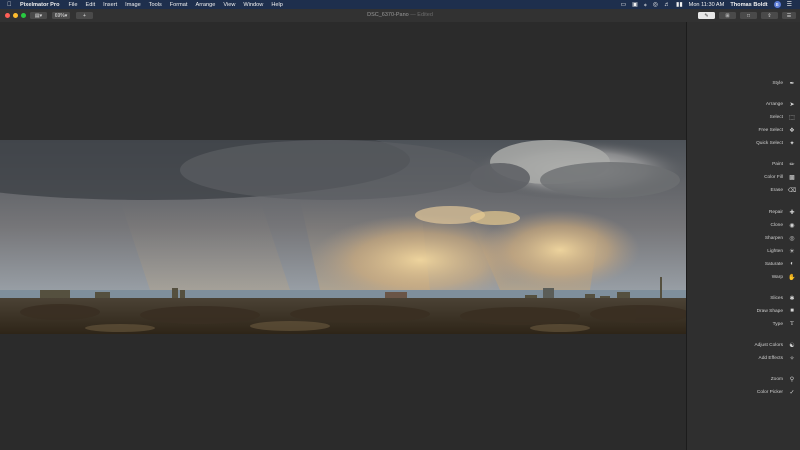  I want to click on battery-icon: ▮▮, so click(679, 4).